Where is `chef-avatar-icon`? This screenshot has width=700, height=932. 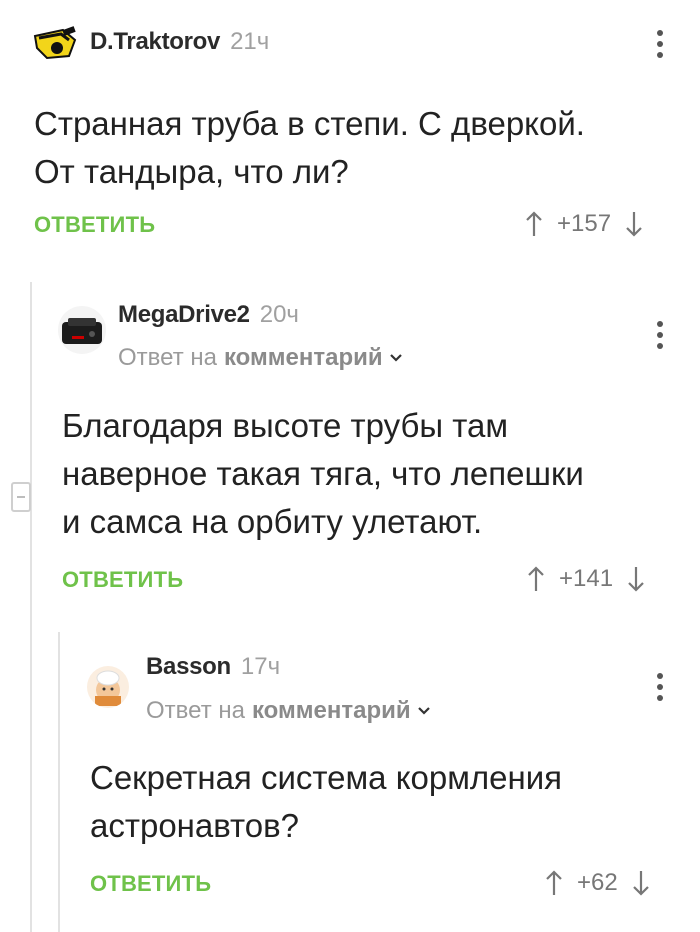 chef-avatar-icon is located at coordinates (108, 688).